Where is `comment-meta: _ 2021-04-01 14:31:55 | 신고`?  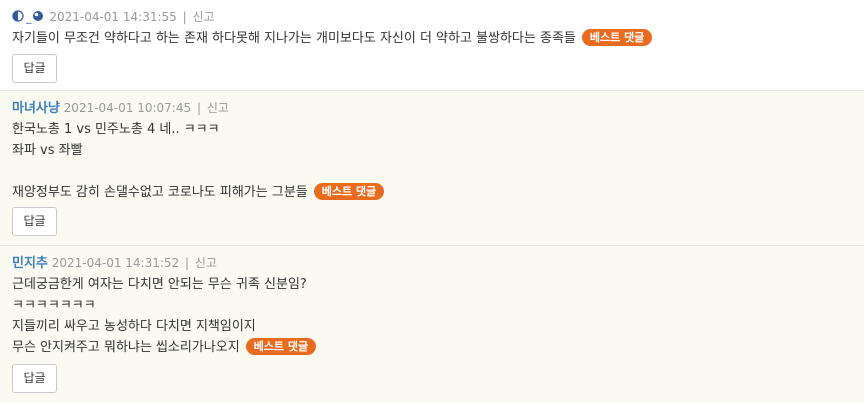 comment-meta: _ 2021-04-01 14:31:55 | 신고 is located at coordinates (432, 17).